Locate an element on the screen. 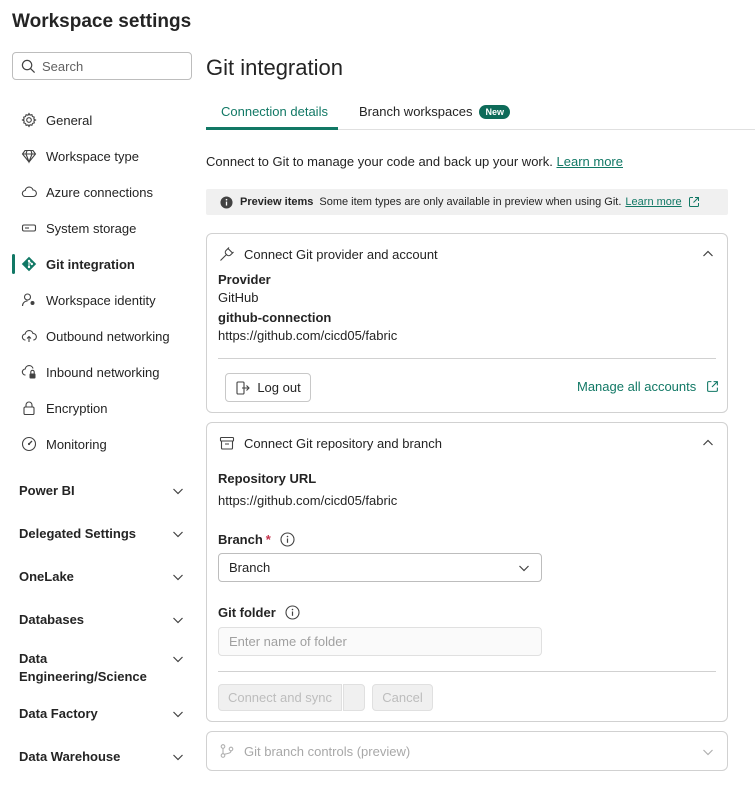 The height and width of the screenshot is (785, 755). sidebar-item-label: Azure connections is located at coordinates (99, 192).